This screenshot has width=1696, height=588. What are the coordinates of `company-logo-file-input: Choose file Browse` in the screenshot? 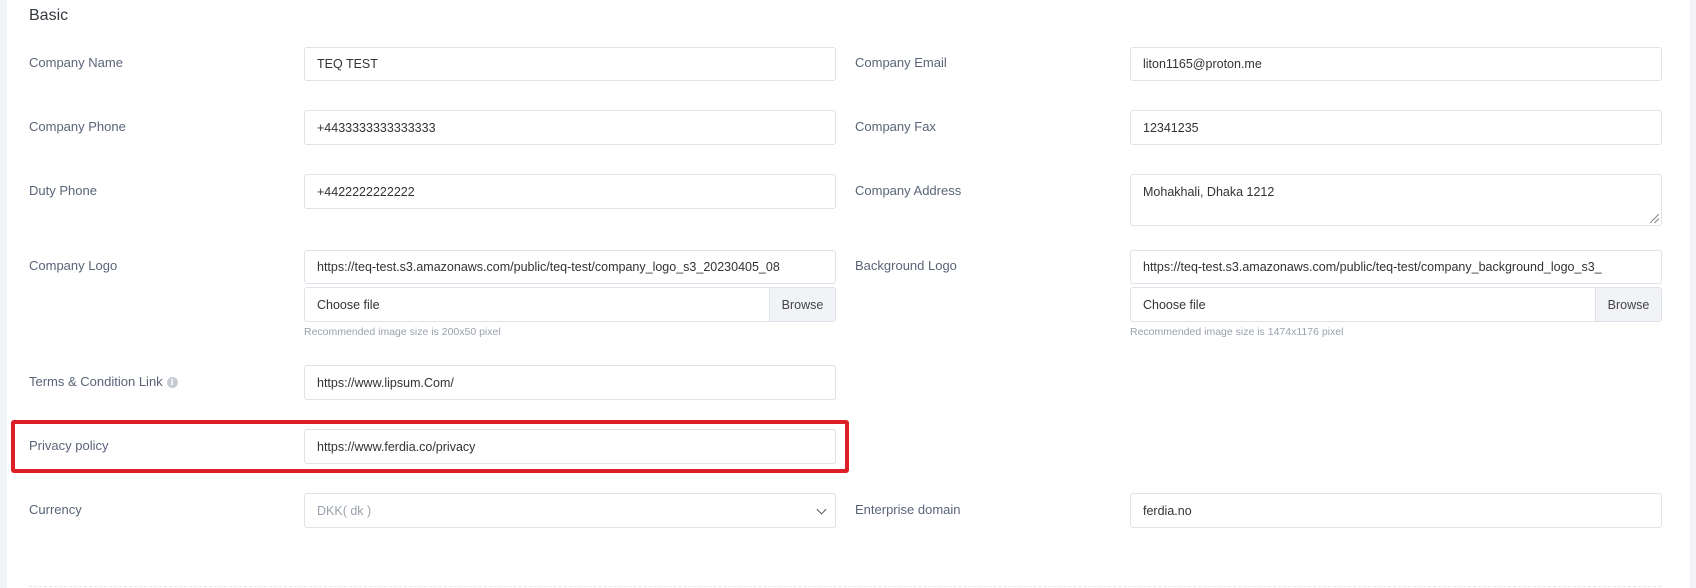 It's located at (570, 304).